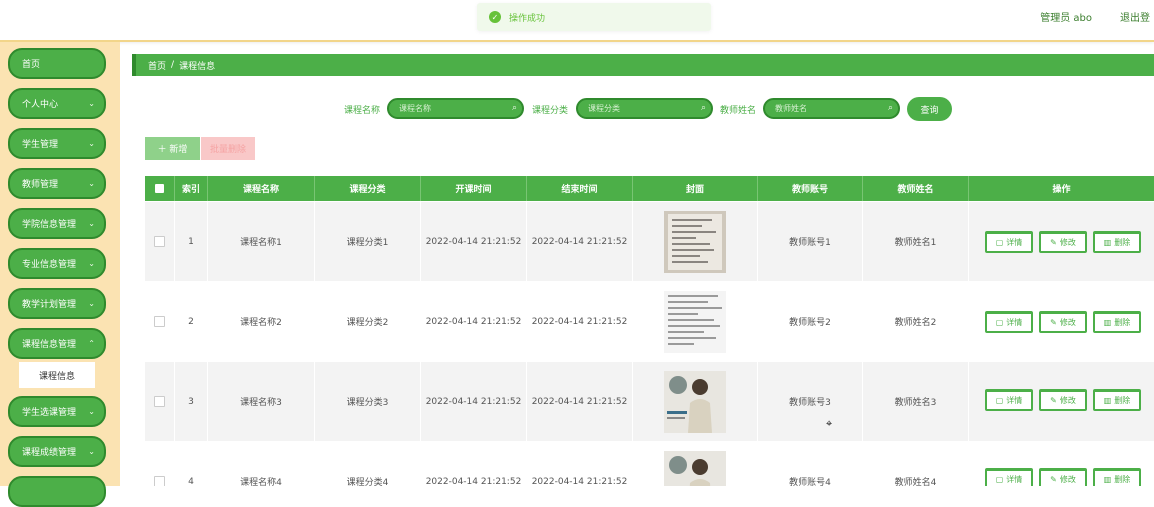  I want to click on cell-teacher-account: 教师账号4, so click(810, 464).